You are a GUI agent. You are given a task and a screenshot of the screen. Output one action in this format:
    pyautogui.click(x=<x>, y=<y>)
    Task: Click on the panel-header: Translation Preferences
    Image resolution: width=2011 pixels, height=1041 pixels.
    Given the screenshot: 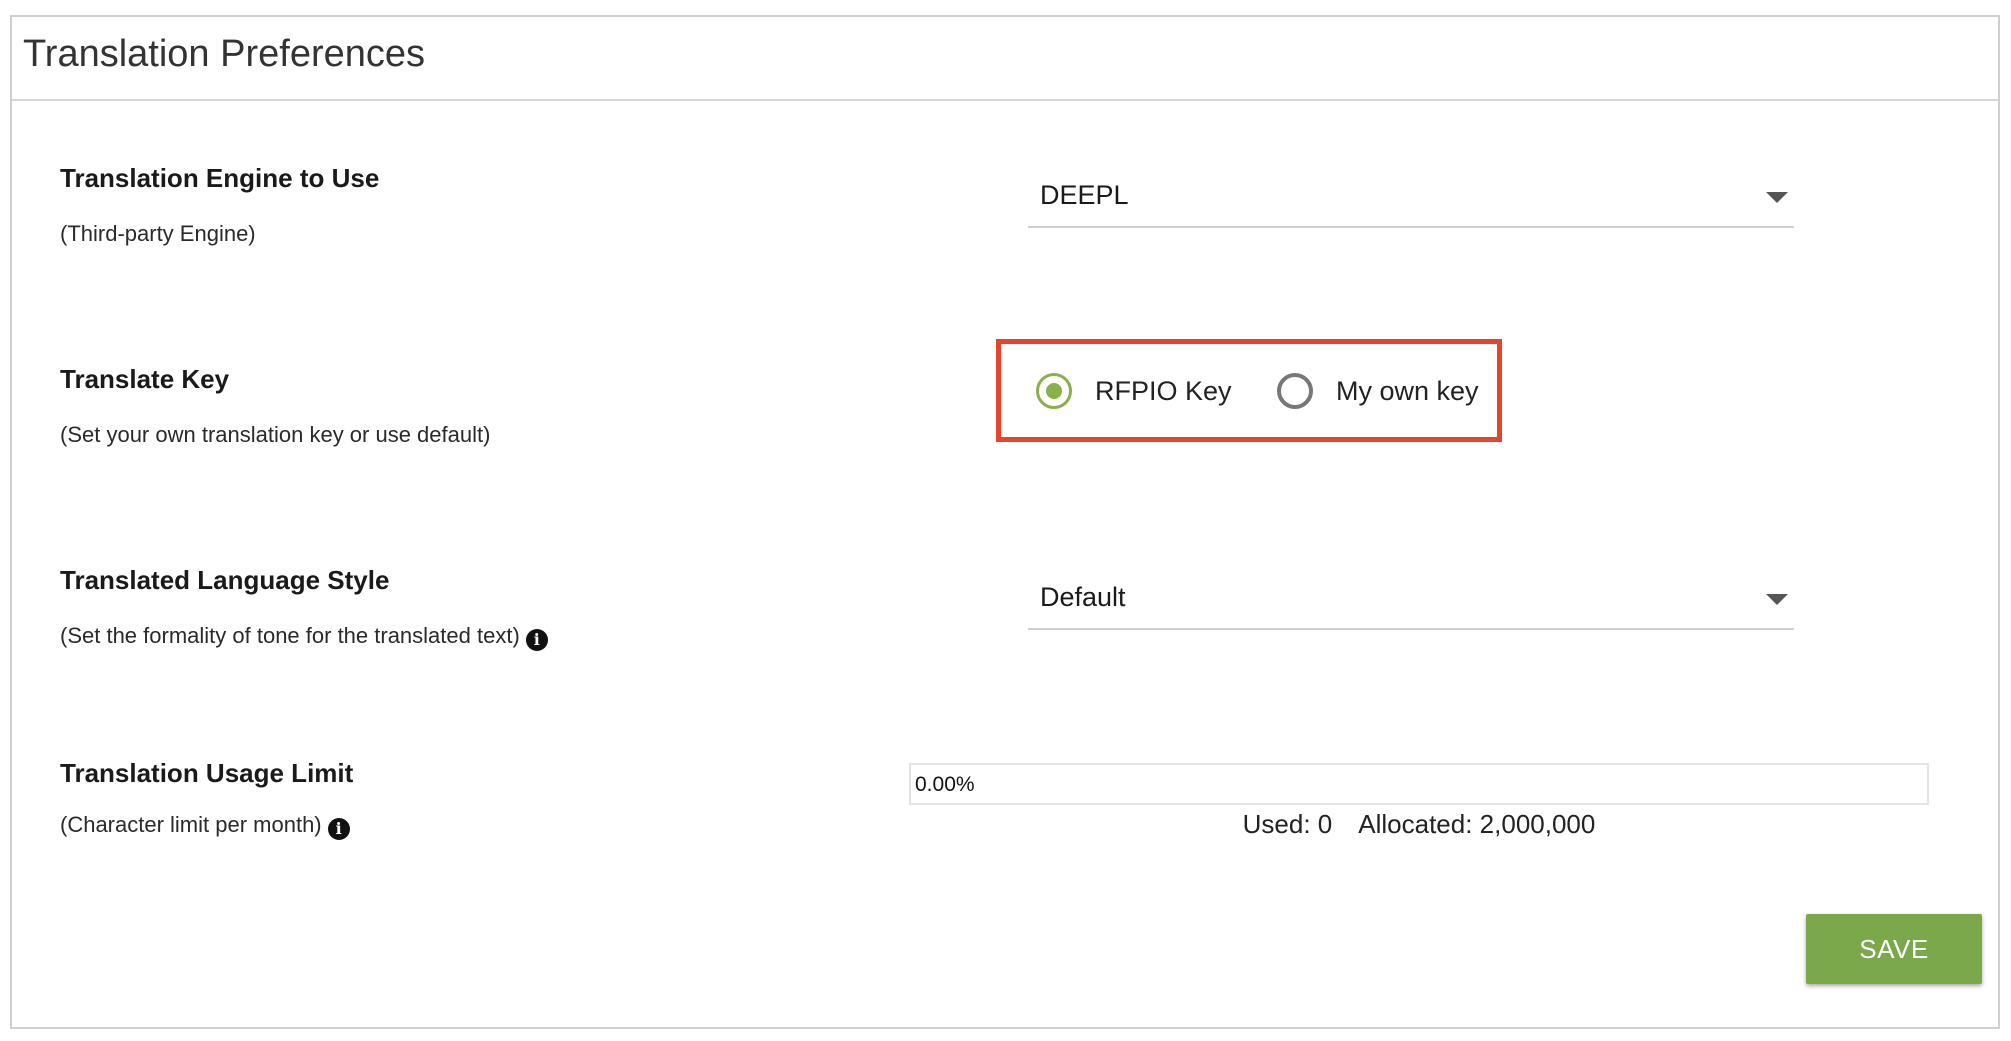 What is the action you would take?
    pyautogui.click(x=1005, y=59)
    